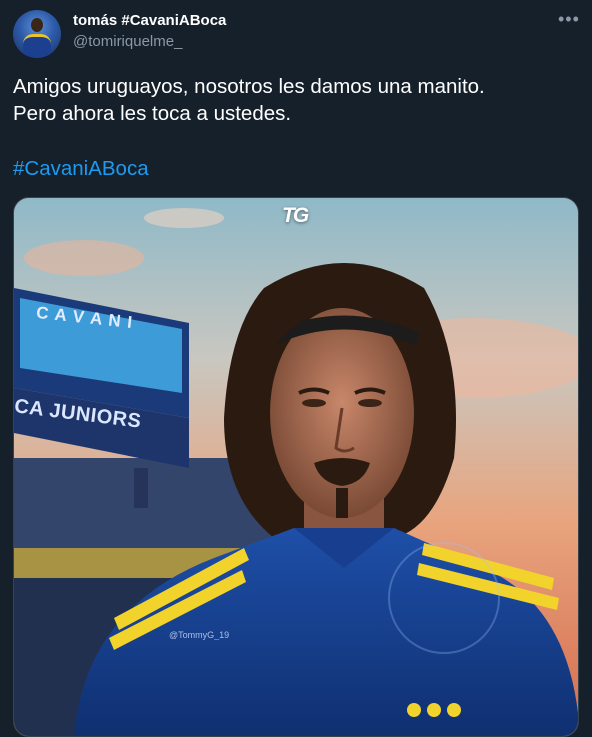 The image size is (592, 737). What do you see at coordinates (149, 20) in the screenshot?
I see `display-name: tomás #CavaniABoca` at bounding box center [149, 20].